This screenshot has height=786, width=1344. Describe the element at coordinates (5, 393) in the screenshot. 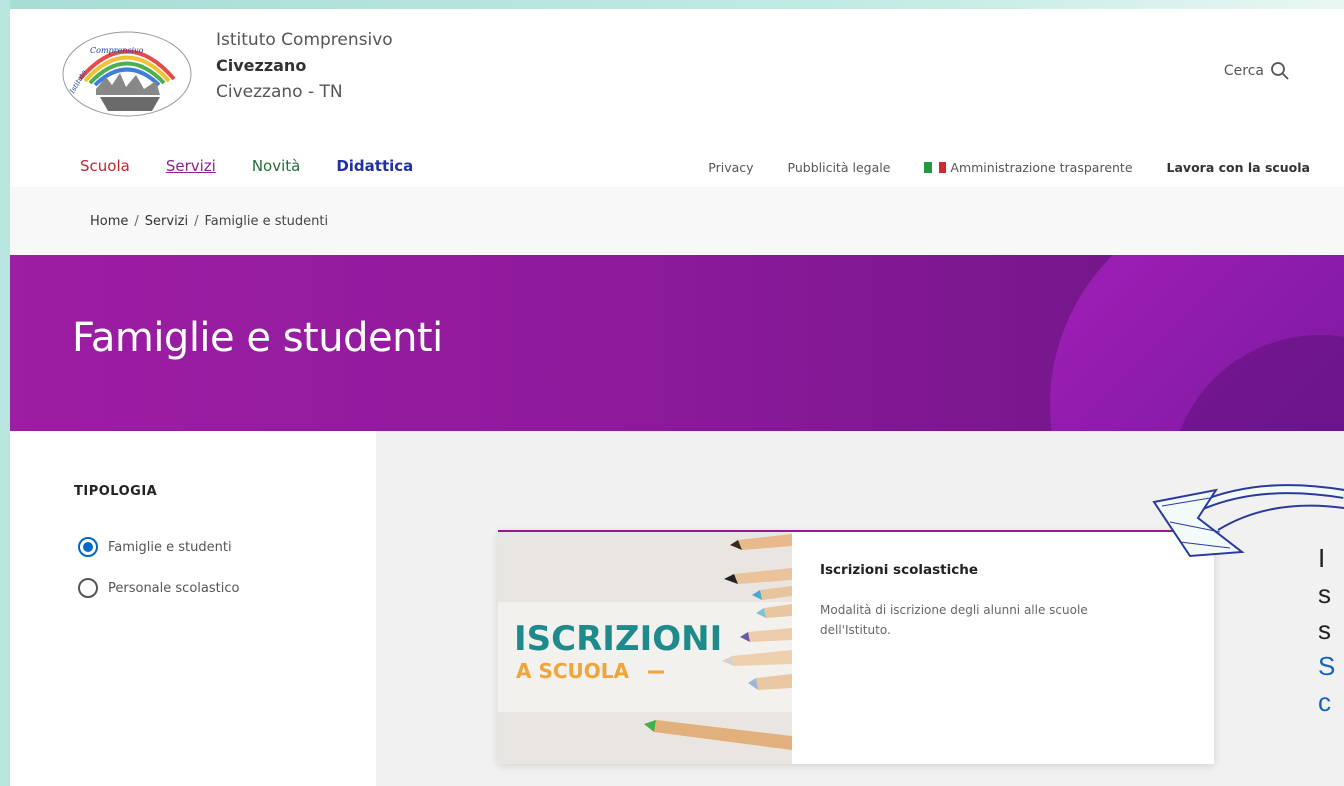

I see `backdrop-left` at that location.